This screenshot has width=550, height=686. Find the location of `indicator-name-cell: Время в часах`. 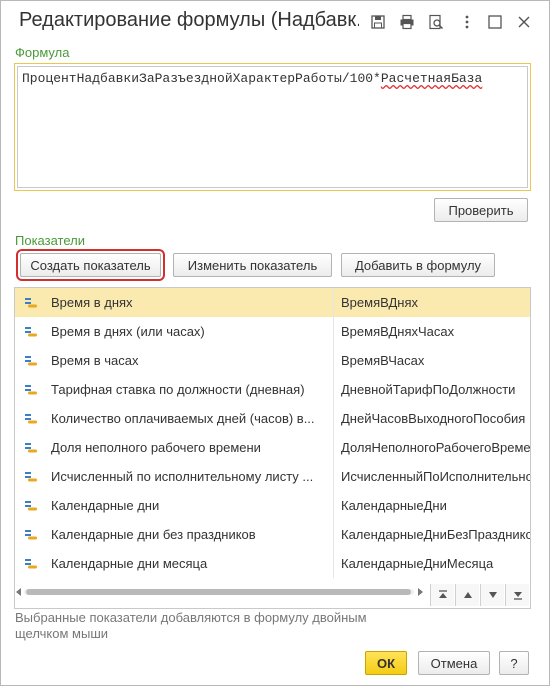

indicator-name-cell: Время в часах is located at coordinates (174, 360).